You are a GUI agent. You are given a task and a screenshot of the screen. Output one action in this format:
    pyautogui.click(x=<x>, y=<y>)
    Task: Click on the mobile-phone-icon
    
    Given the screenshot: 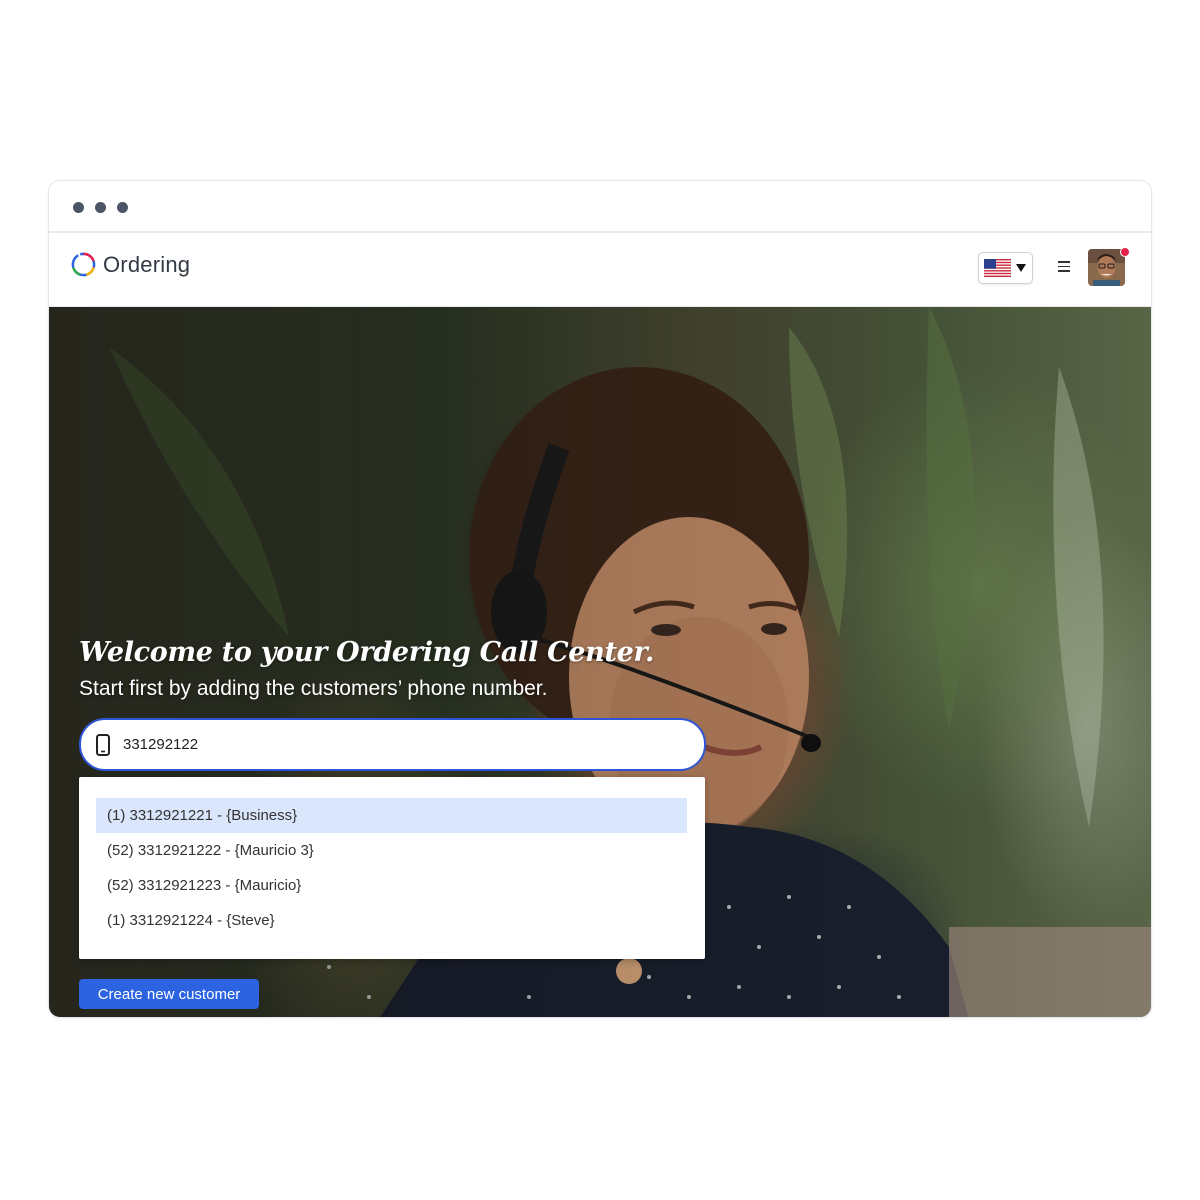 What is the action you would take?
    pyautogui.click(x=103, y=744)
    